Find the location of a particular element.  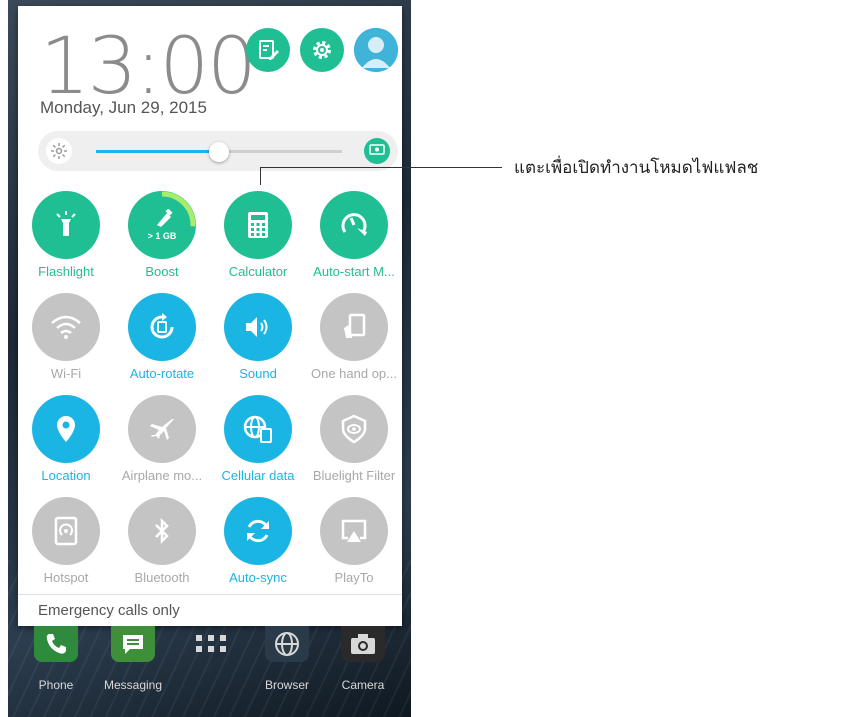

tile-bluetooth: Bluetooth is located at coordinates (162, 542).